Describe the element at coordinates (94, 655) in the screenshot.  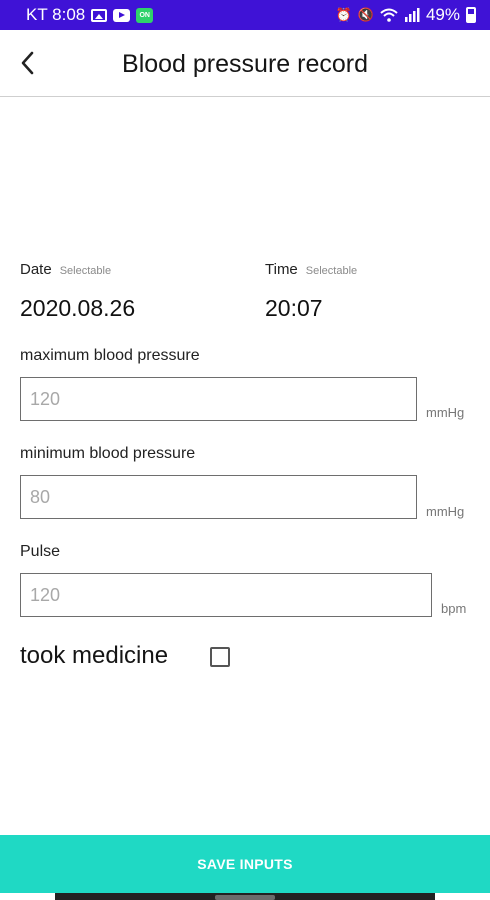
I see `took-medicine-label: took medicine` at that location.